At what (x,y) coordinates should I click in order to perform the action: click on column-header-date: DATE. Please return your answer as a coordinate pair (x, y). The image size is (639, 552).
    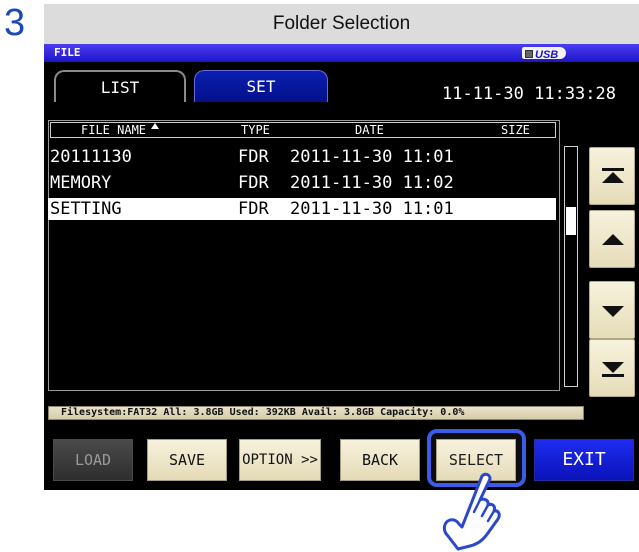
    Looking at the image, I should click on (369, 130).